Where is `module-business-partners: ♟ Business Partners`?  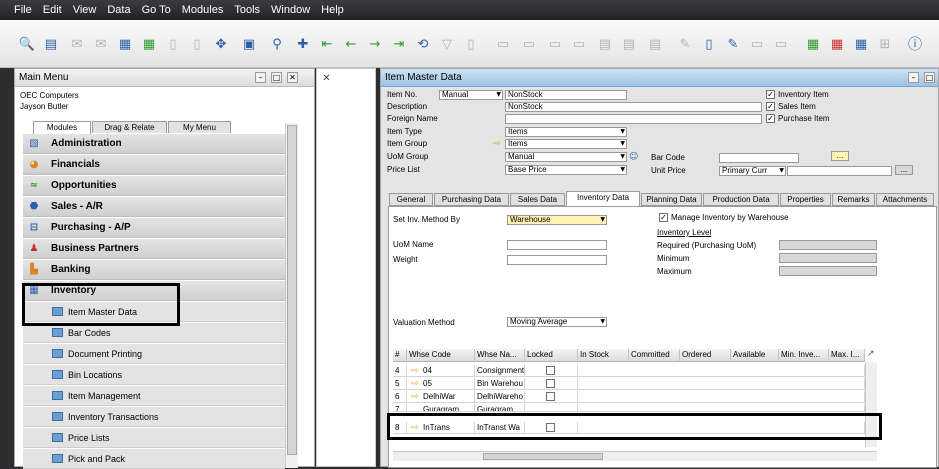 module-business-partners: ♟ Business Partners is located at coordinates (154, 249).